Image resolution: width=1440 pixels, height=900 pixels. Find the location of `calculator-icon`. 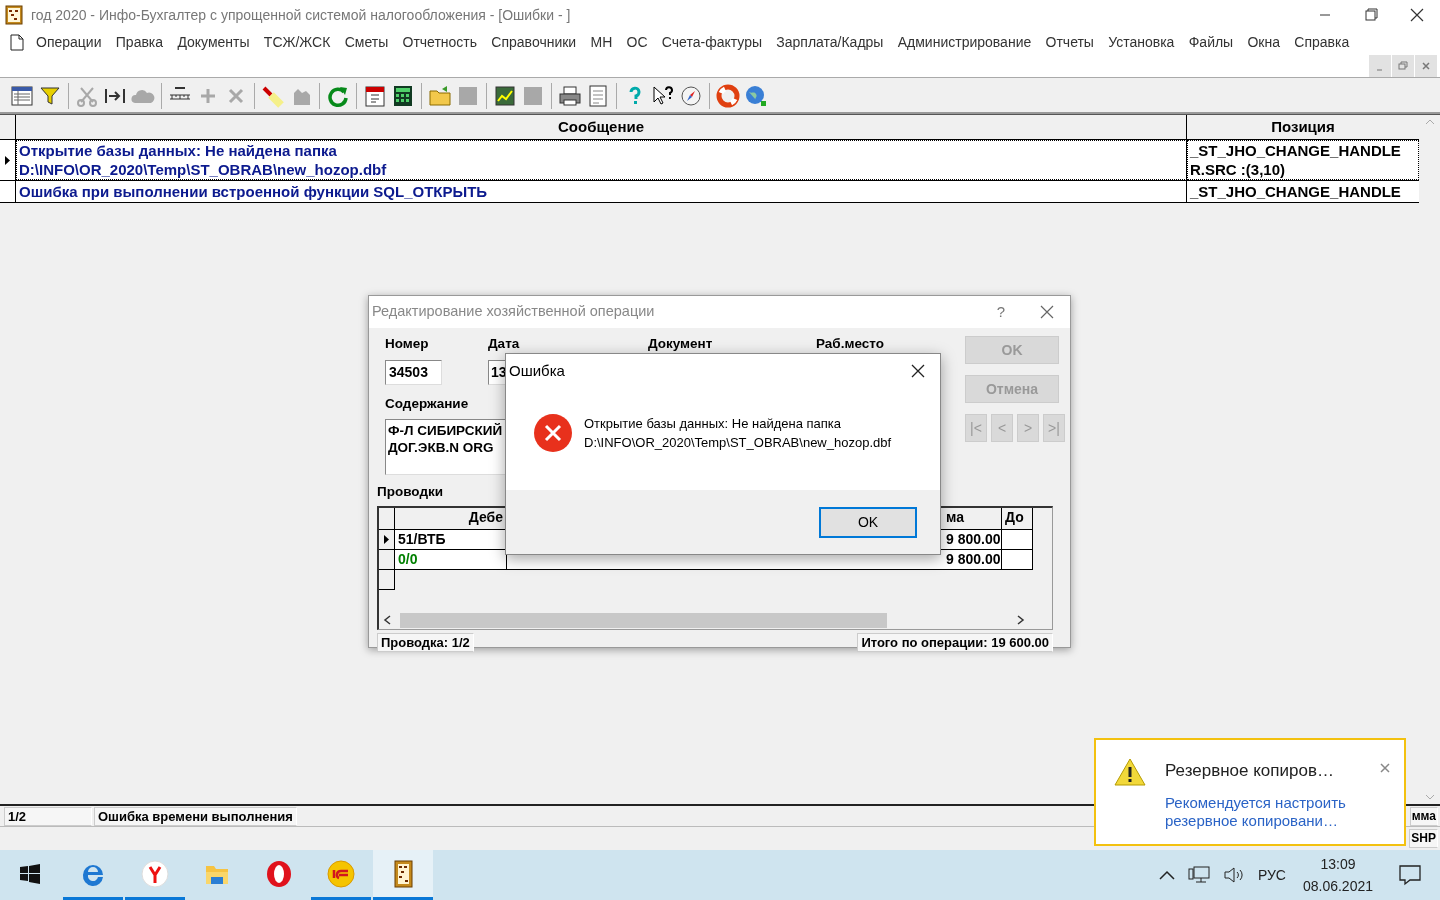

calculator-icon is located at coordinates (403, 96).